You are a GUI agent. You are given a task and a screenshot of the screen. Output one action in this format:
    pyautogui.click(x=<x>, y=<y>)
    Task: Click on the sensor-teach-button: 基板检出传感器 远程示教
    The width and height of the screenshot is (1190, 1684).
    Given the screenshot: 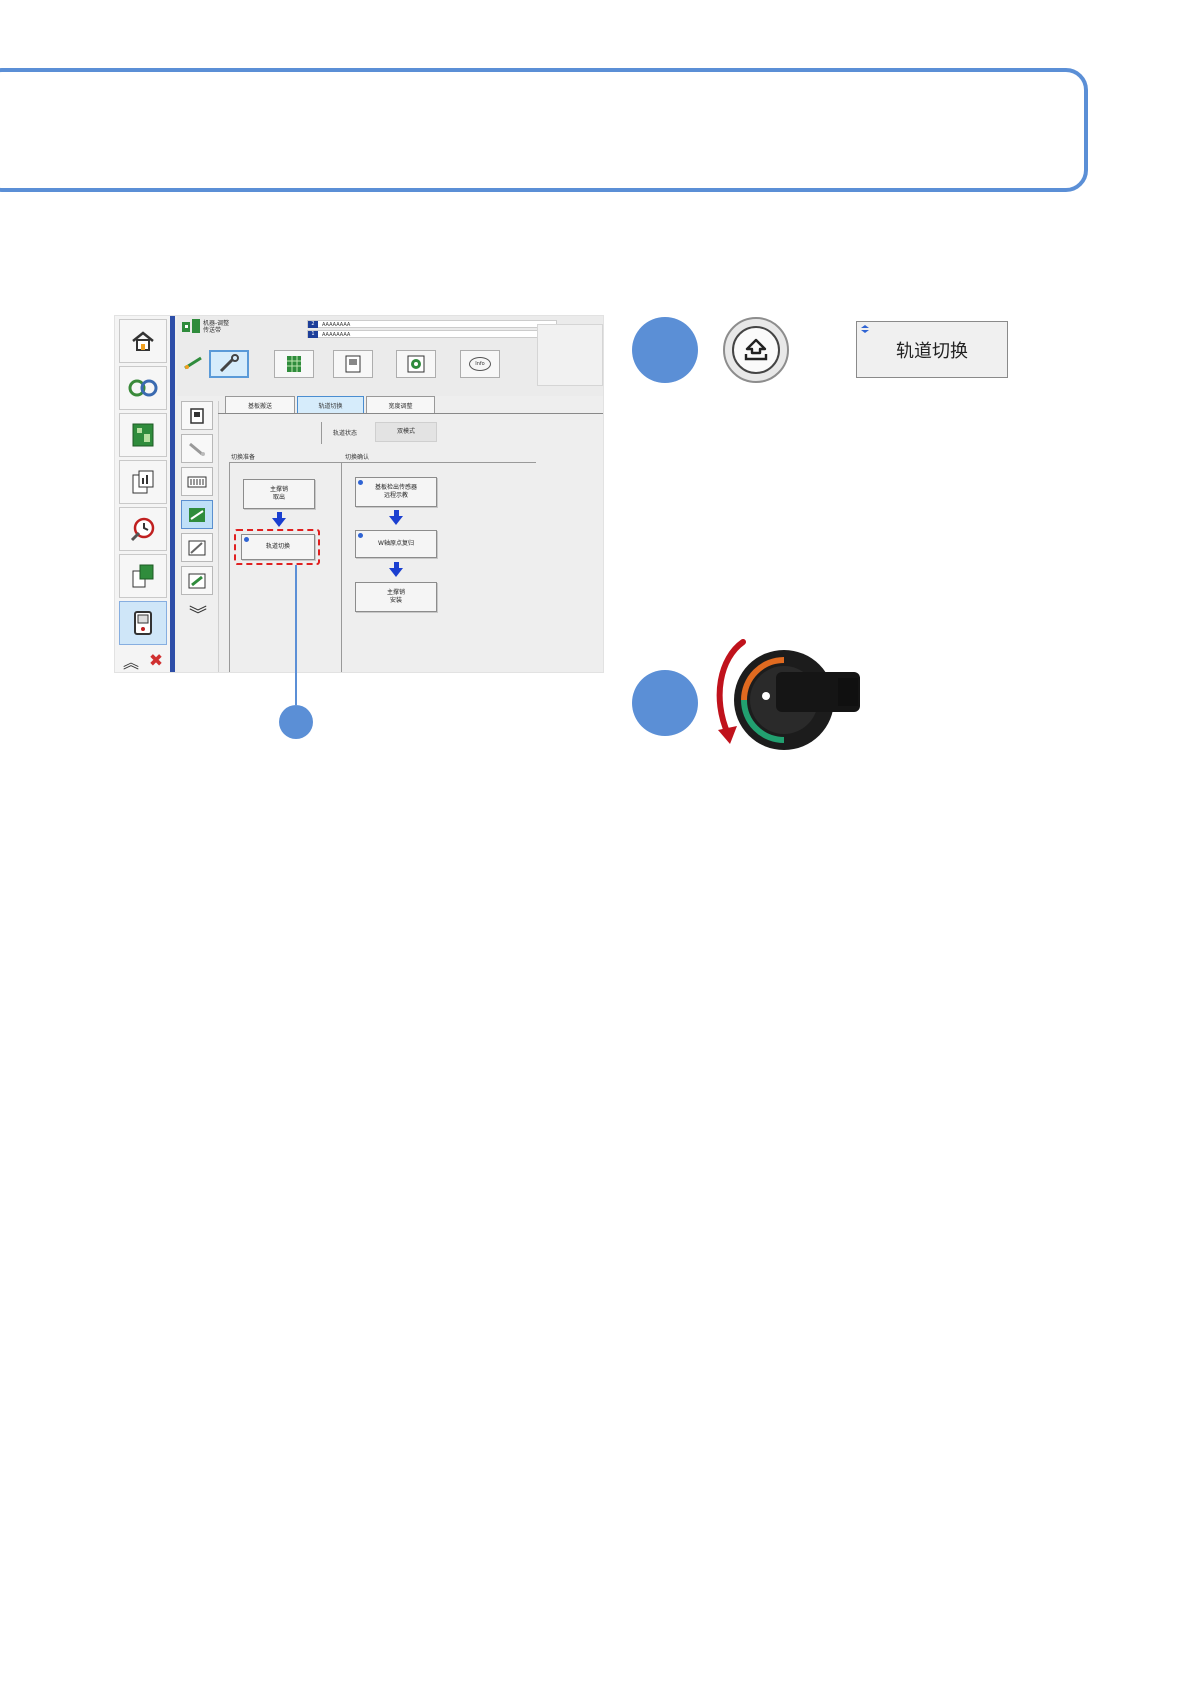 What is the action you would take?
    pyautogui.click(x=396, y=492)
    